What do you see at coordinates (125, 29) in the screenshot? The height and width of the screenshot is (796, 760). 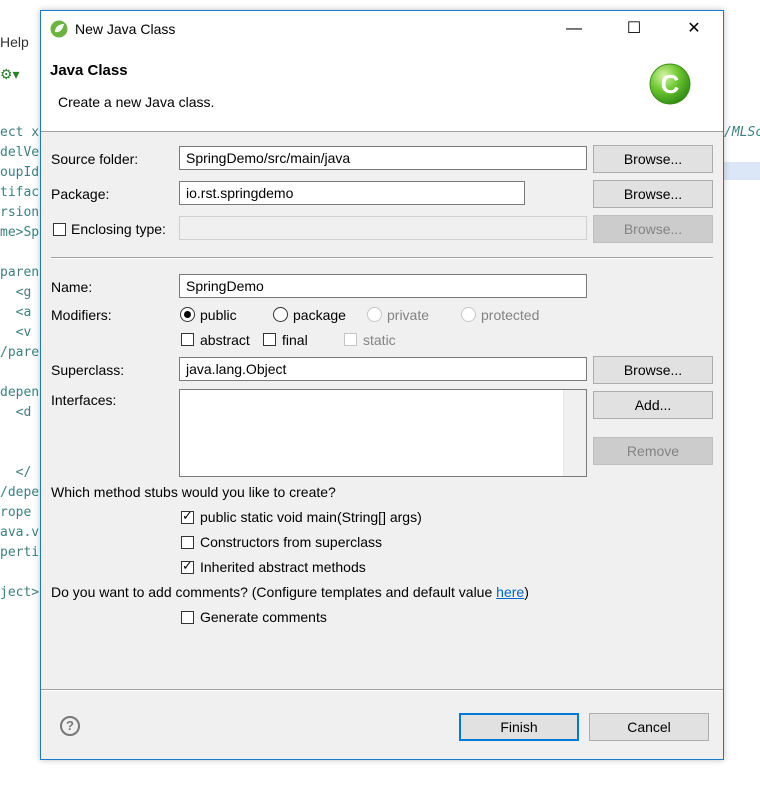 I see `dialog-title: New Java Class` at bounding box center [125, 29].